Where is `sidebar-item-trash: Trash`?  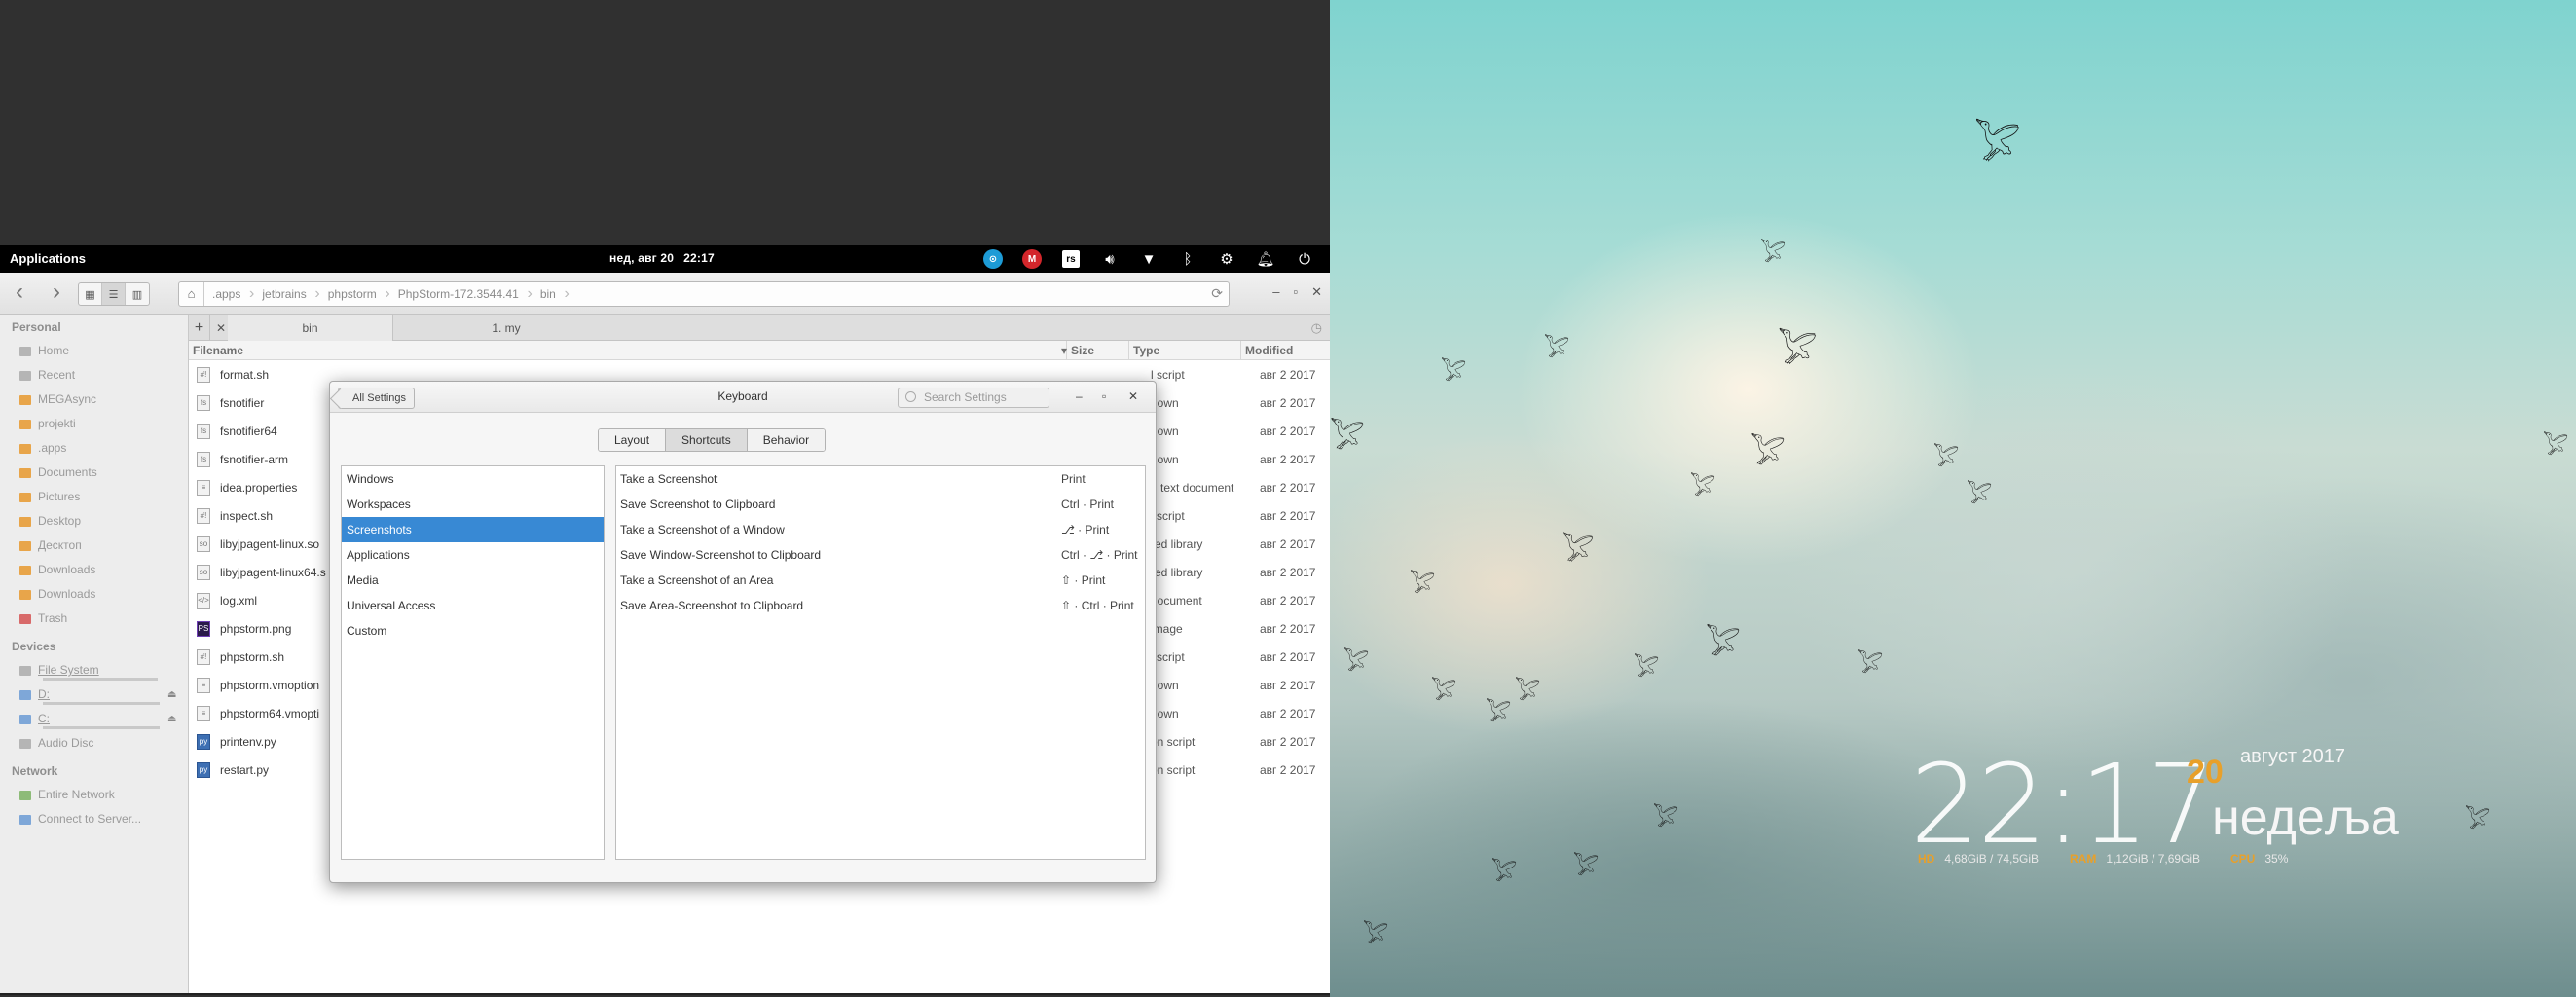 sidebar-item-trash: Trash is located at coordinates (94, 619).